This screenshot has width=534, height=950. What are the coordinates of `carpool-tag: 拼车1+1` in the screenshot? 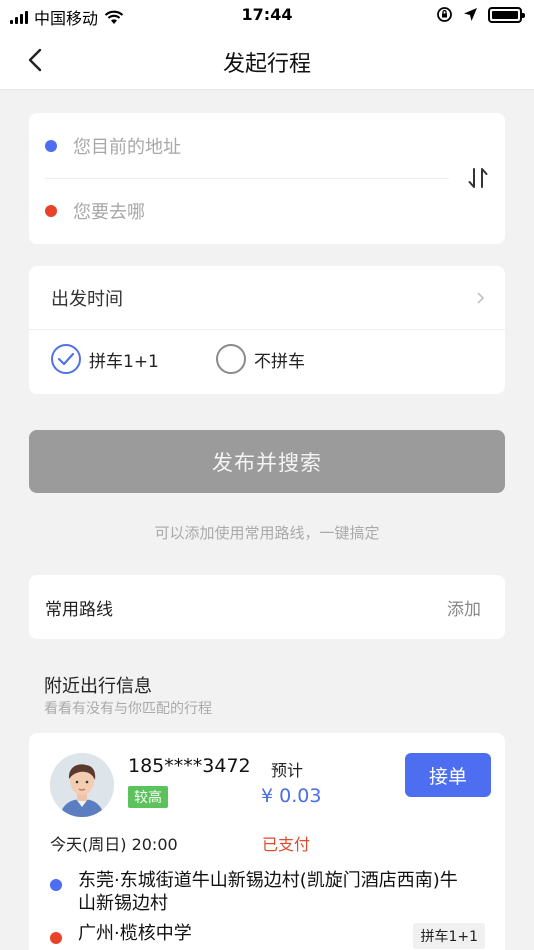 It's located at (449, 936).